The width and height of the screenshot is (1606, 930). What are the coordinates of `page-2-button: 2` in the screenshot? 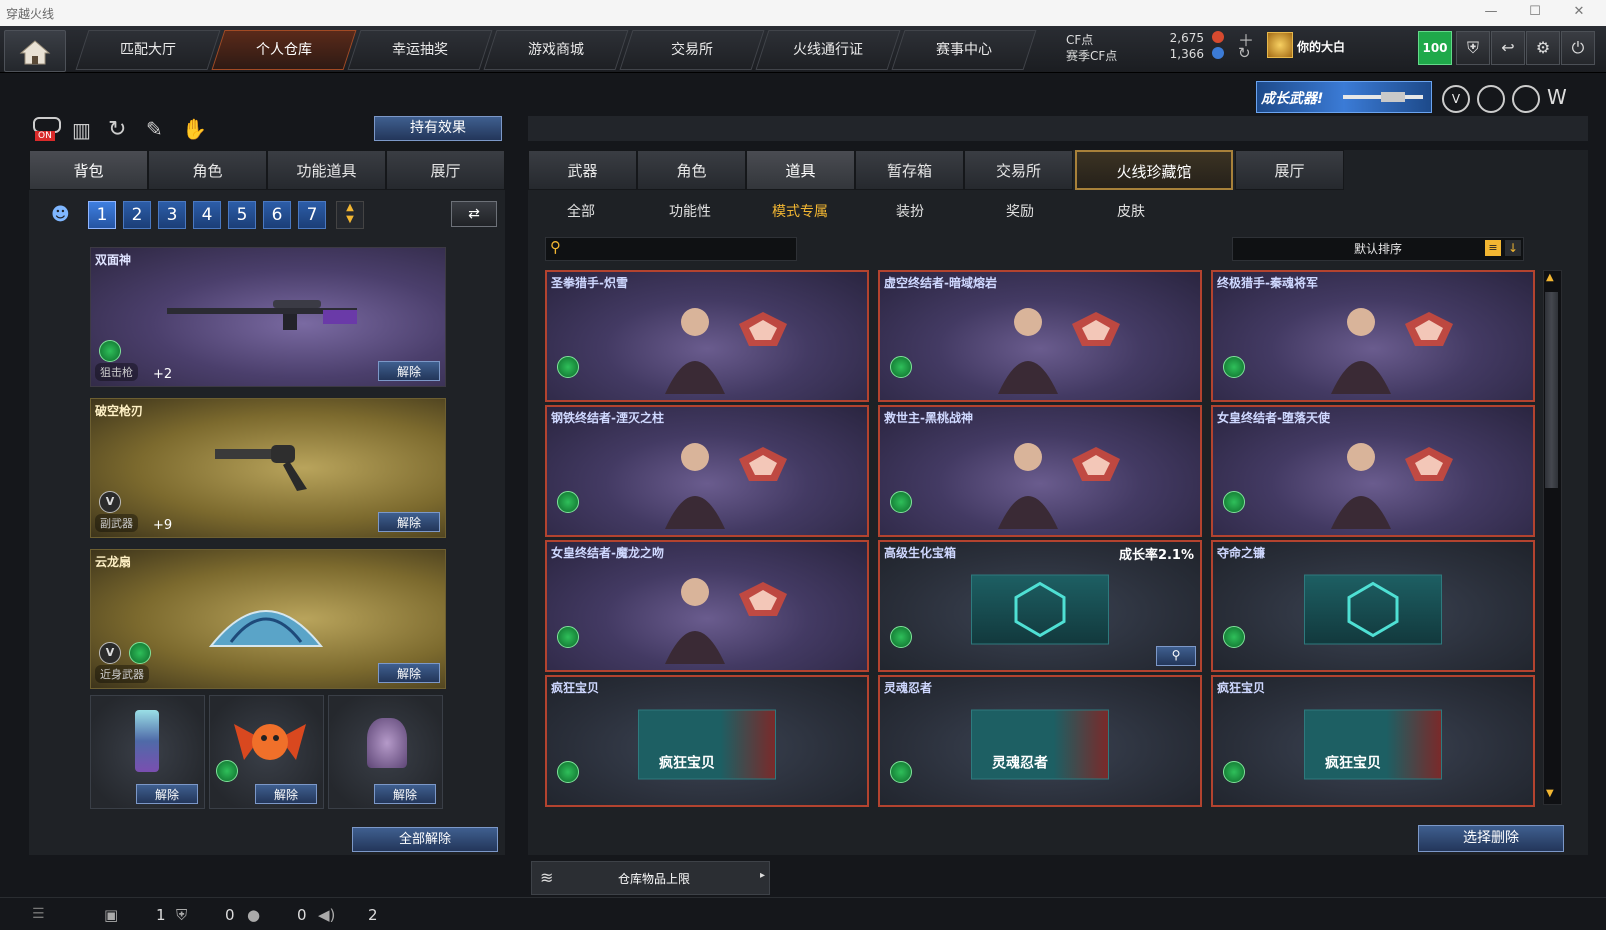 It's located at (137, 215).